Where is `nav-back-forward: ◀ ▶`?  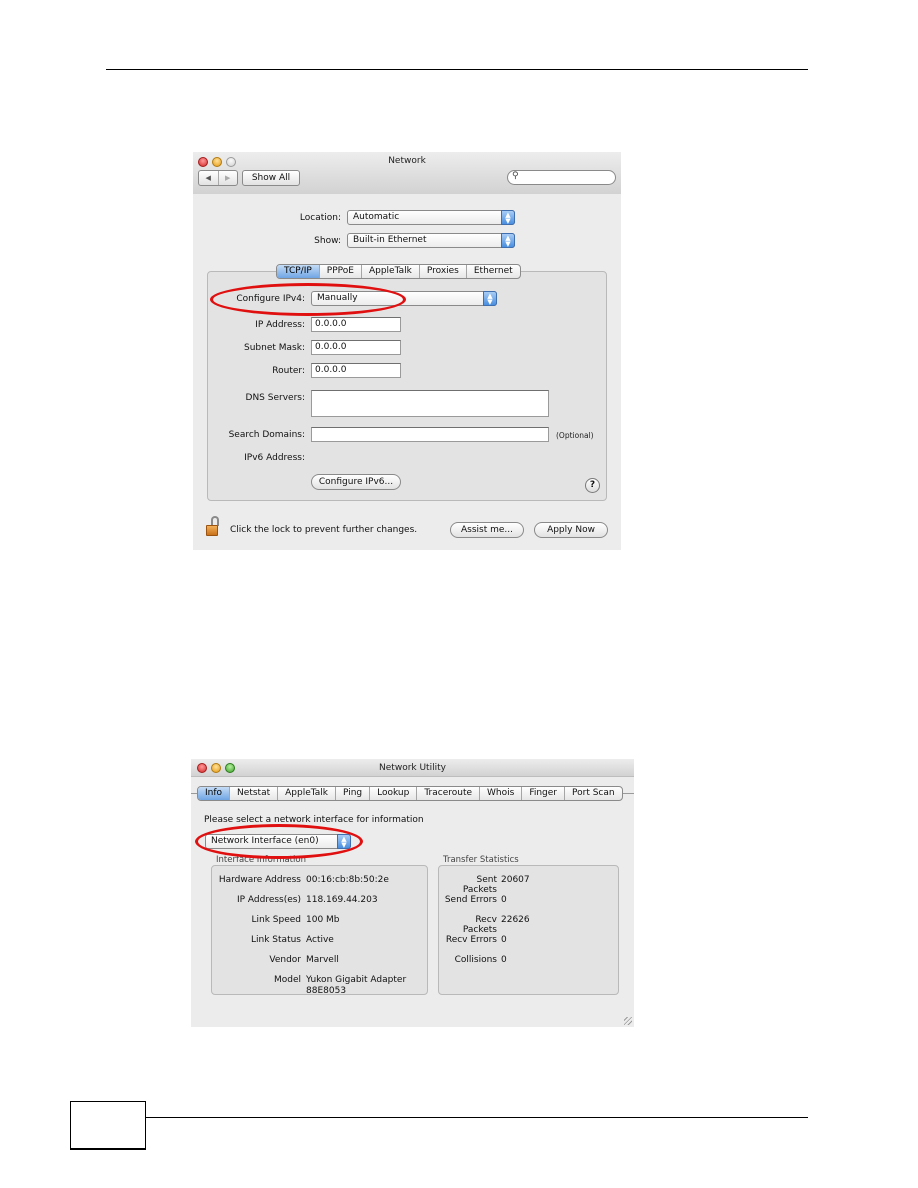
nav-back-forward: ◀ ▶ is located at coordinates (218, 178).